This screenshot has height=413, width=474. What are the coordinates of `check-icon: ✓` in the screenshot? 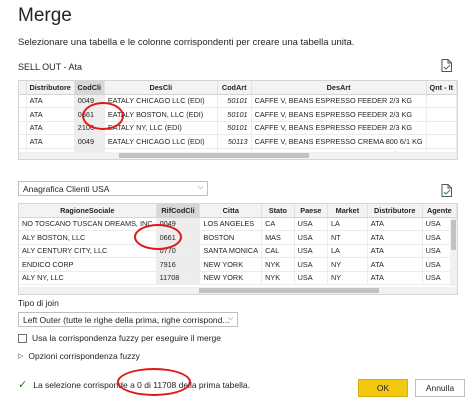 It's located at (23, 385).